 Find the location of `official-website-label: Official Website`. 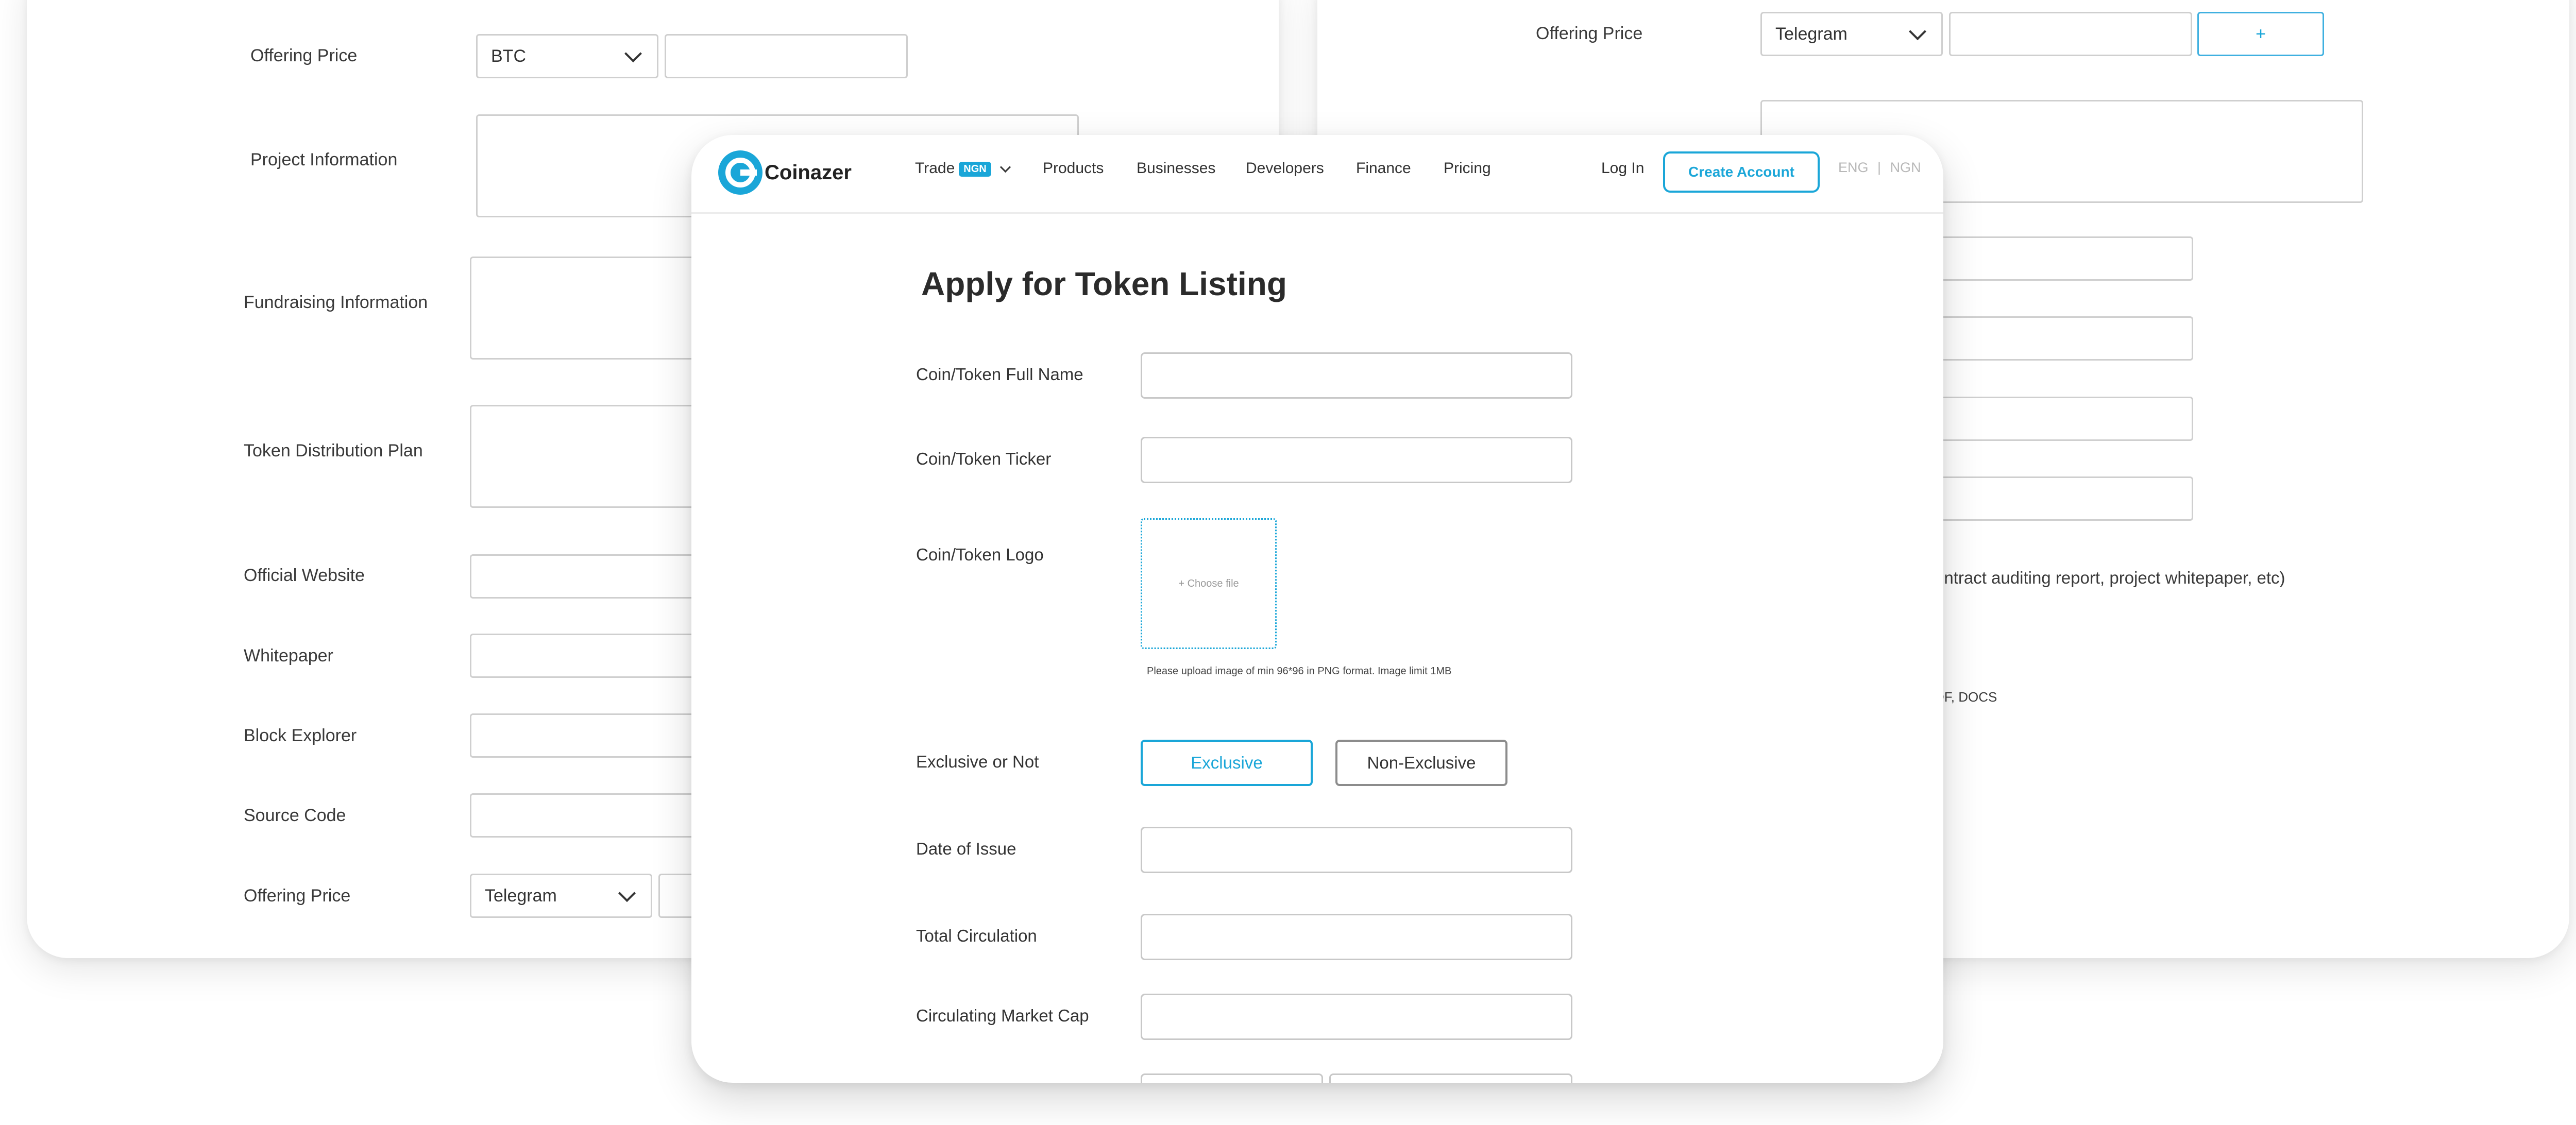

official-website-label: Official Website is located at coordinates (305, 575).